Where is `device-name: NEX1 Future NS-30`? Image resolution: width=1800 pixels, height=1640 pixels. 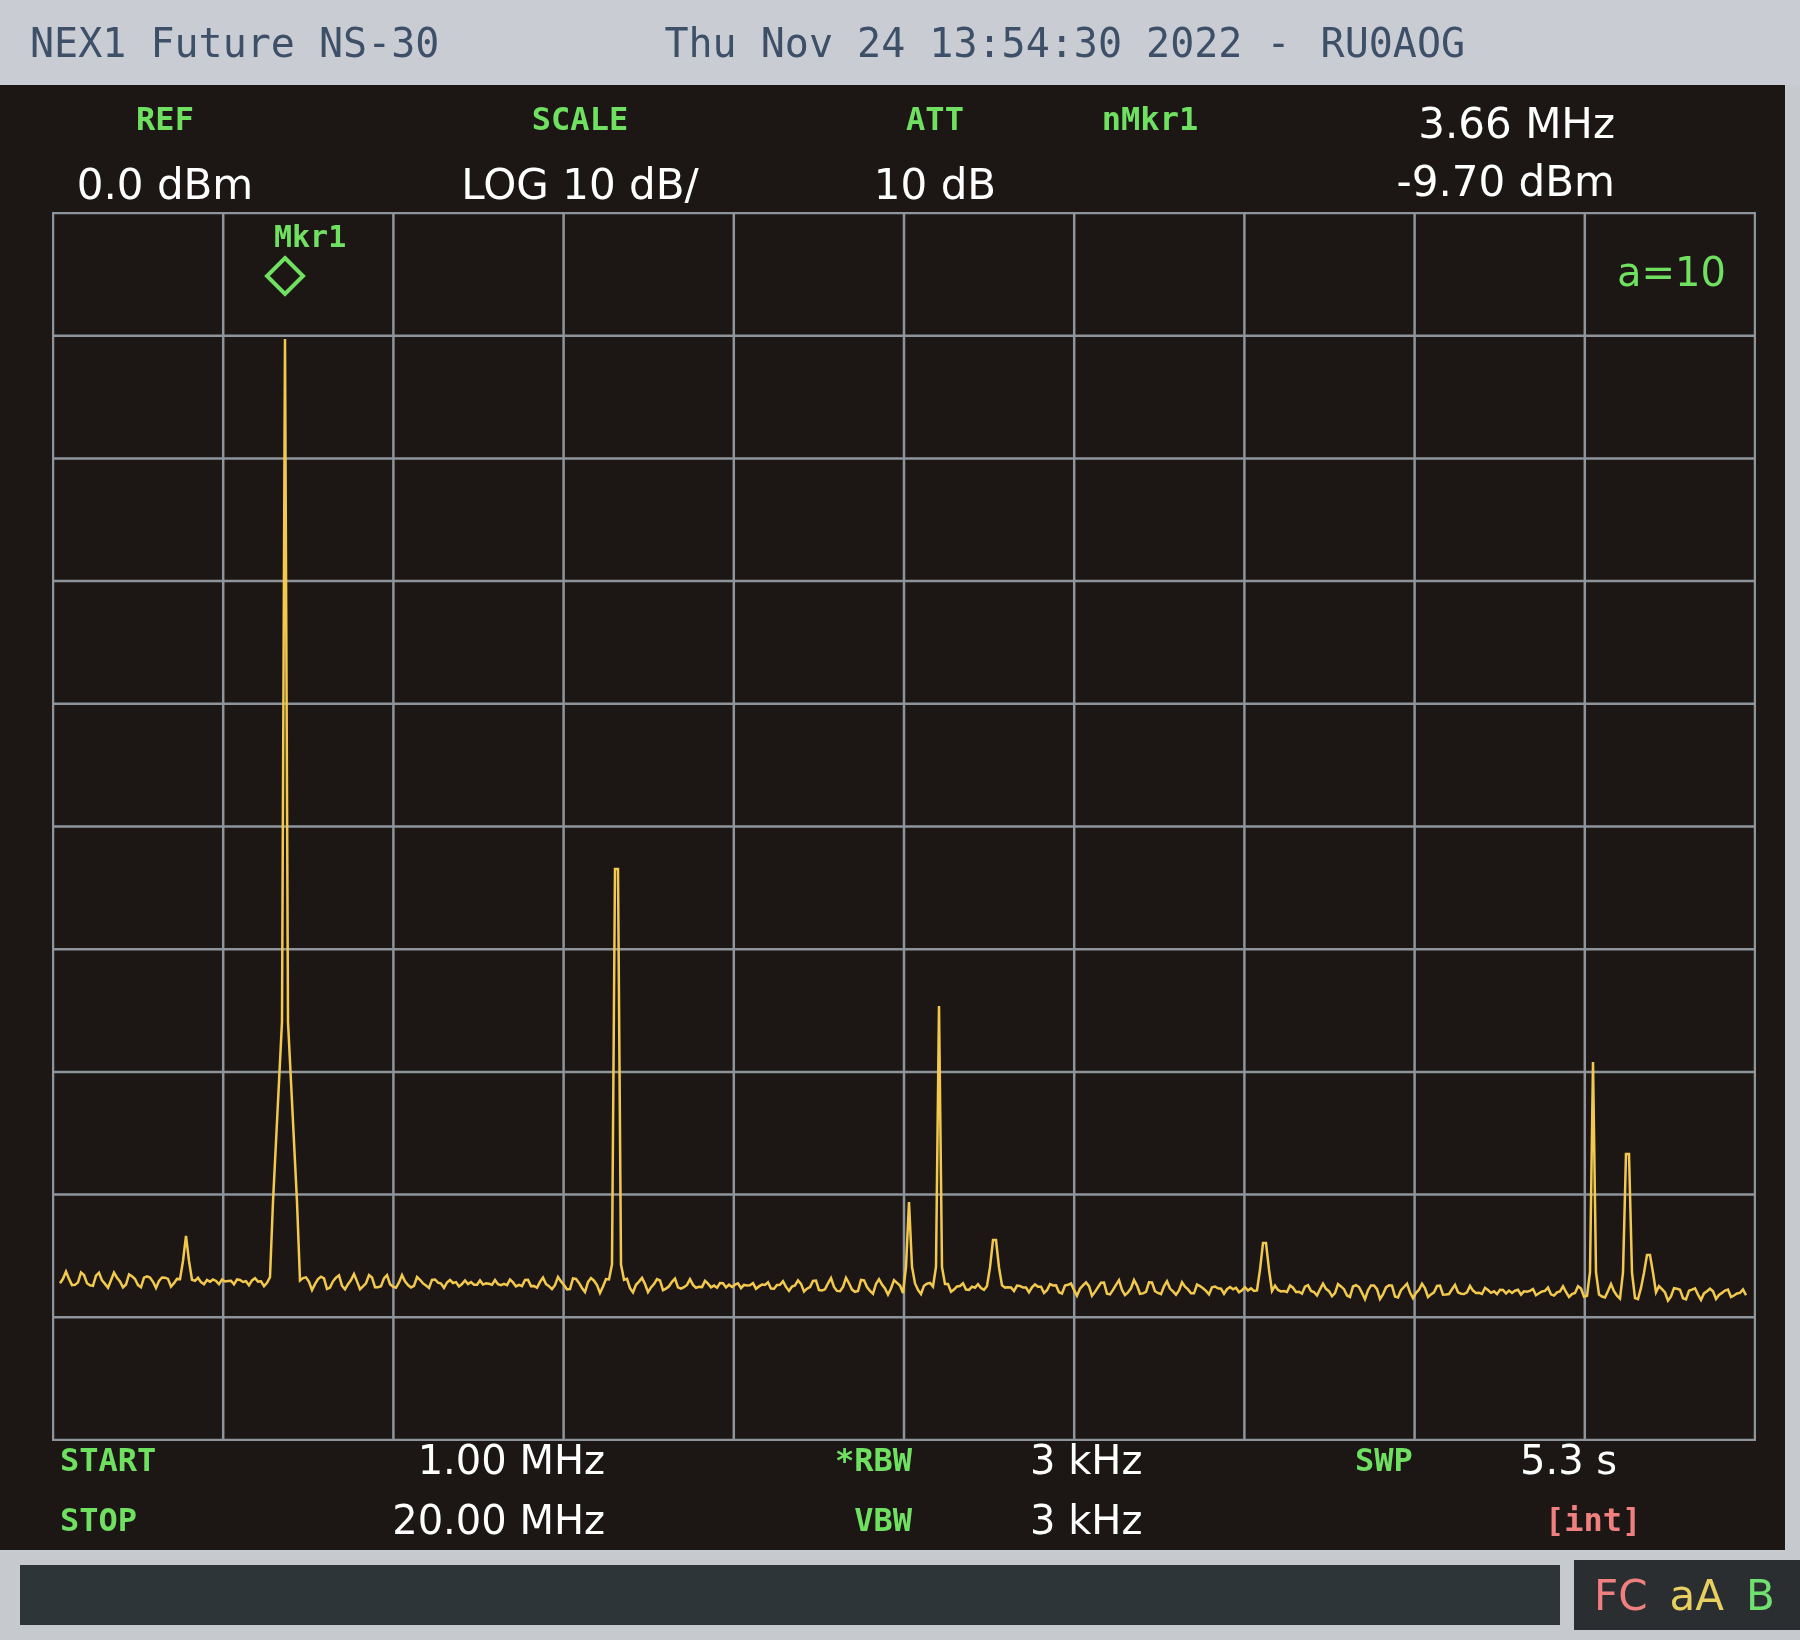 device-name: NEX1 Future NS-30 is located at coordinates (235, 43).